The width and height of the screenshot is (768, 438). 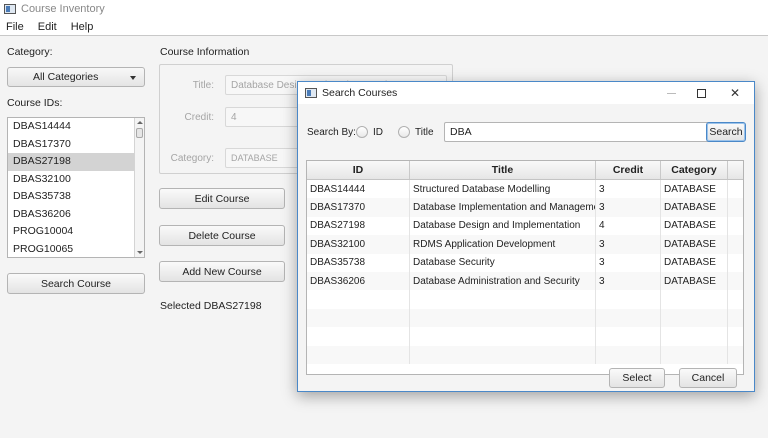 I want to click on list-item-selected: DBAS27198, so click(x=76, y=162).